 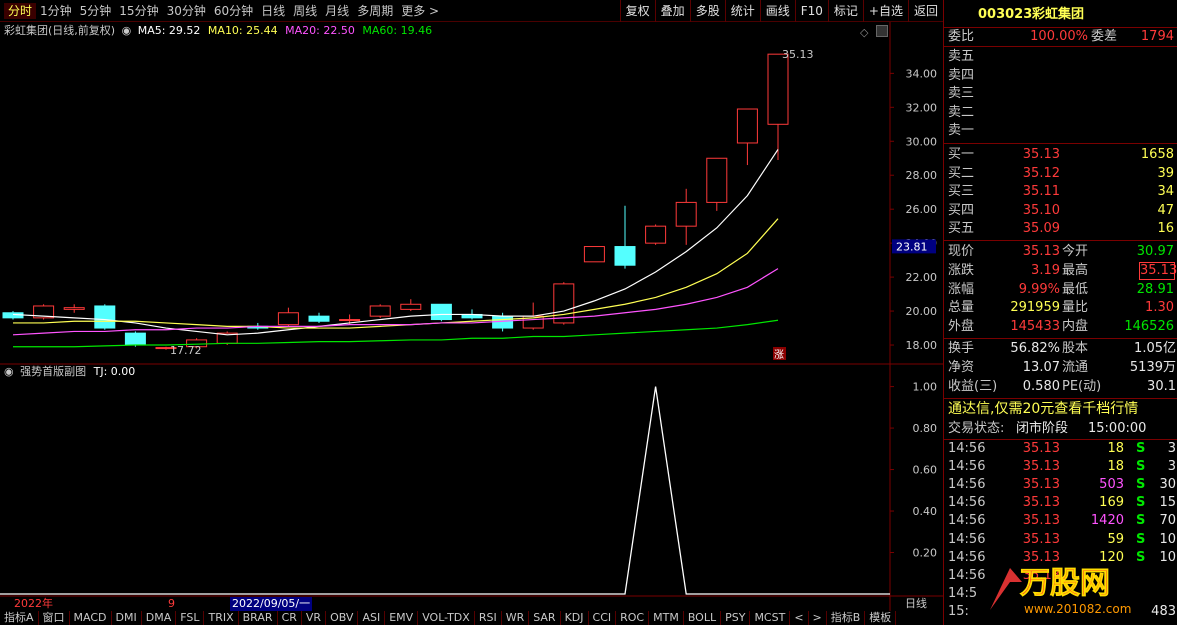 I want to click on period-tab: 月线, so click(x=337, y=11).